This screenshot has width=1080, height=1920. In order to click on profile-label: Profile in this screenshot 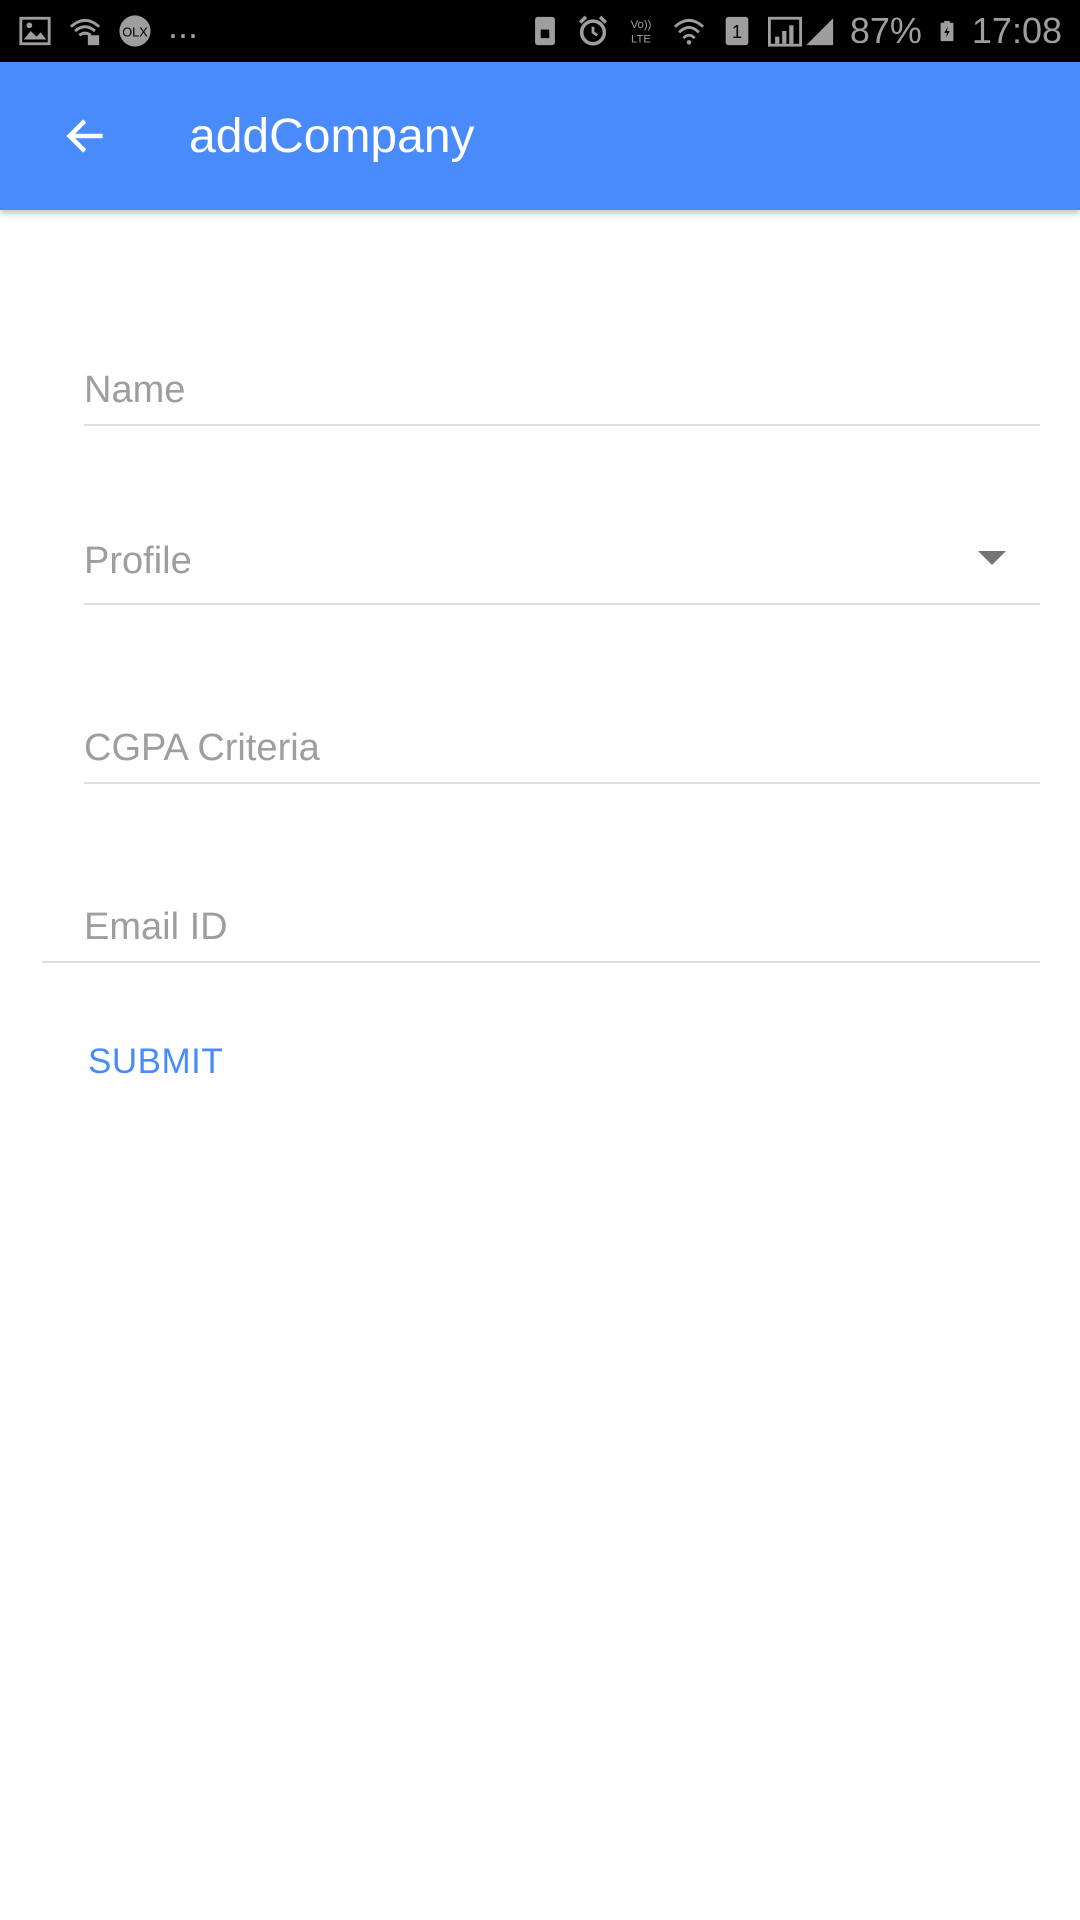, I will do `click(138, 561)`.